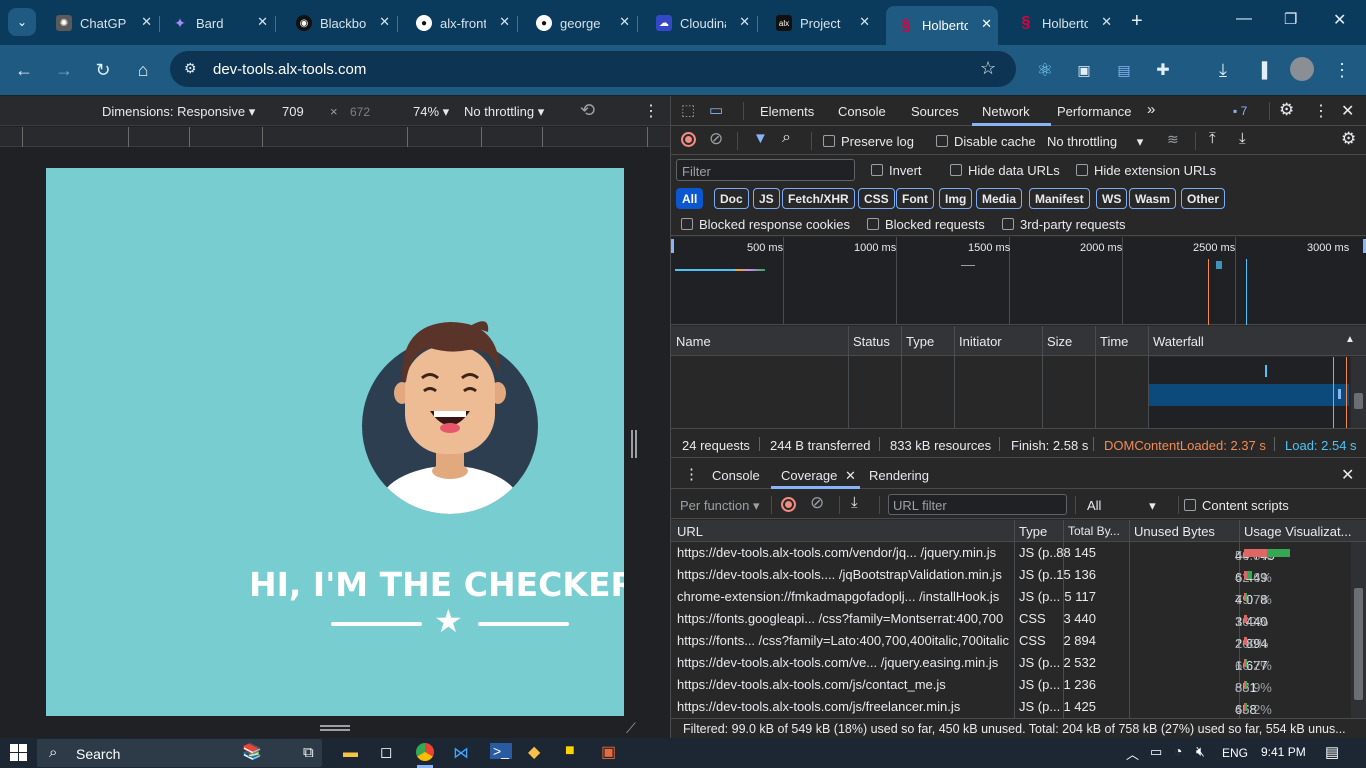 The image size is (1366, 768). What do you see at coordinates (820, 23) in the screenshot?
I see `tab-project: alx Project ✕` at bounding box center [820, 23].